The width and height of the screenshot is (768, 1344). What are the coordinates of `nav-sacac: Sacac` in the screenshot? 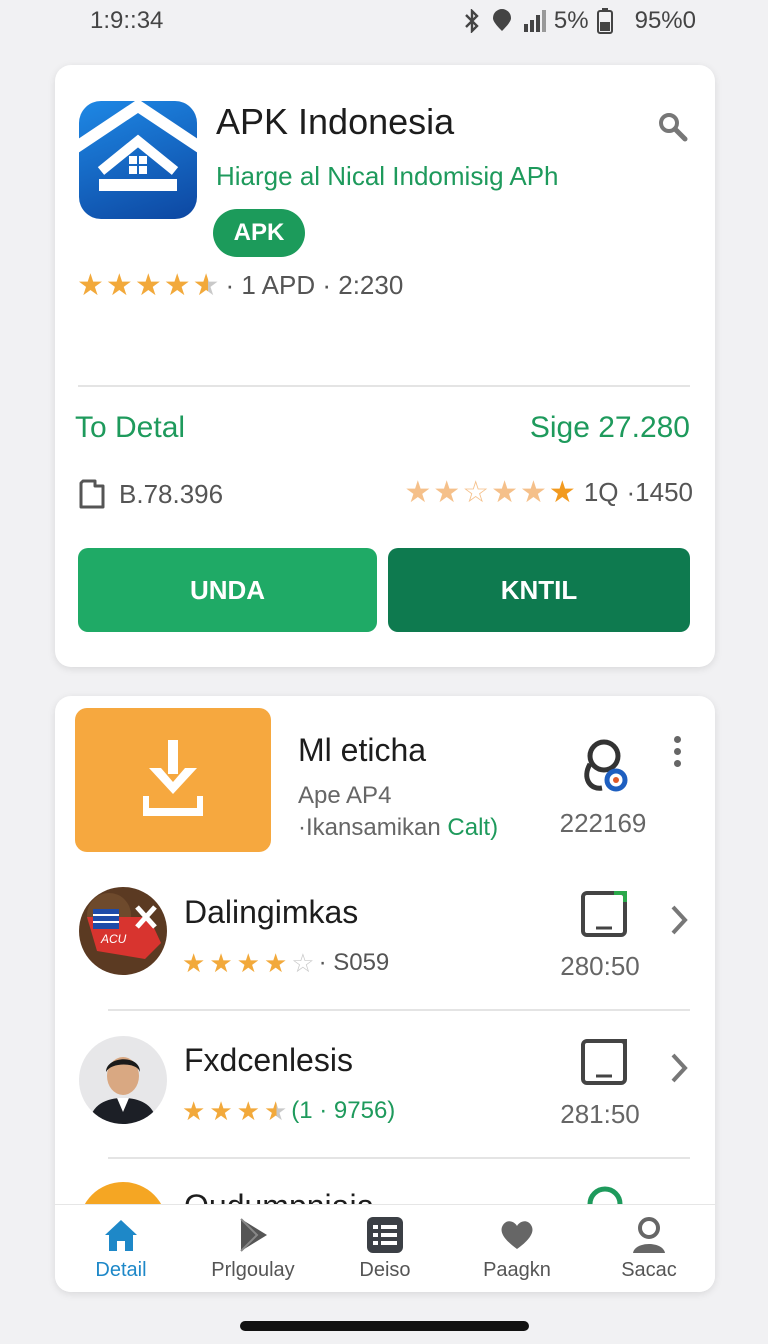 It's located at (649, 1248).